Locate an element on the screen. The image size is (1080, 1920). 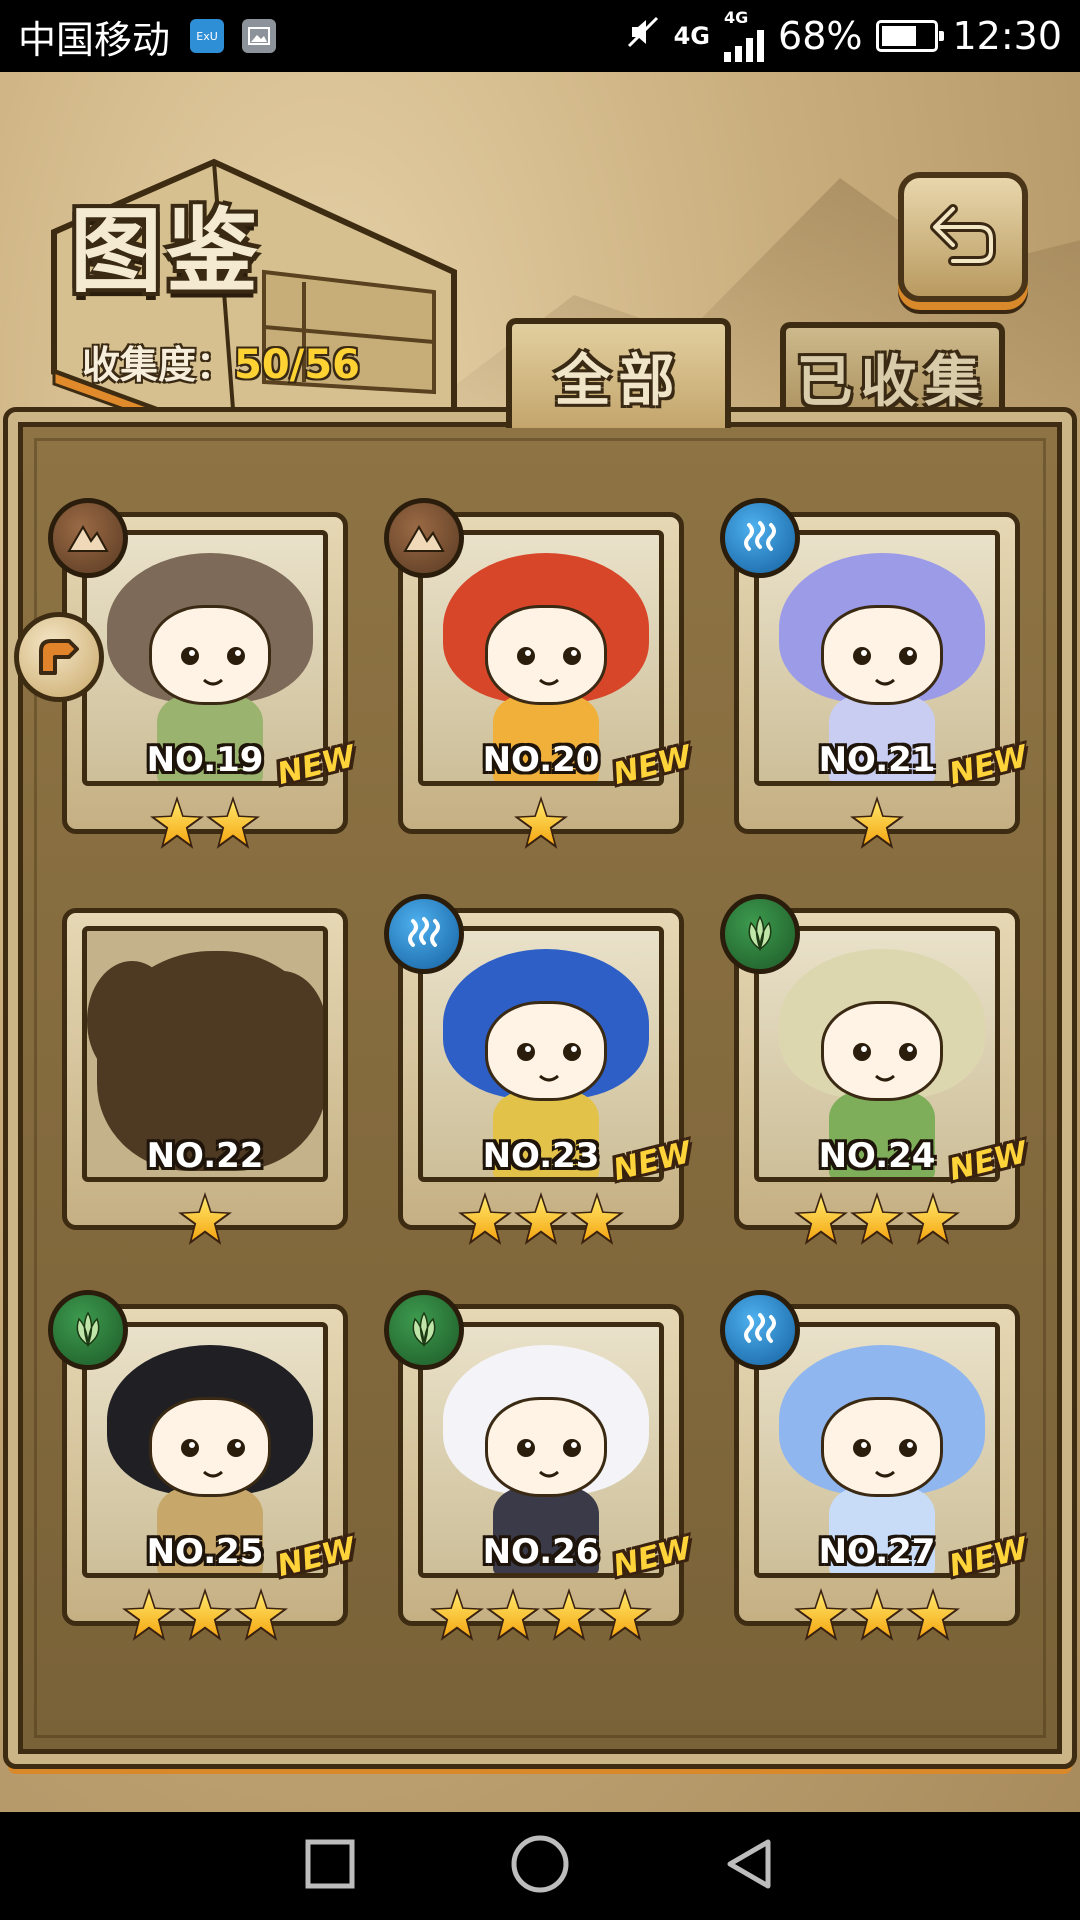
collection-progress: 收集度： 50/56 is located at coordinates (221, 361).